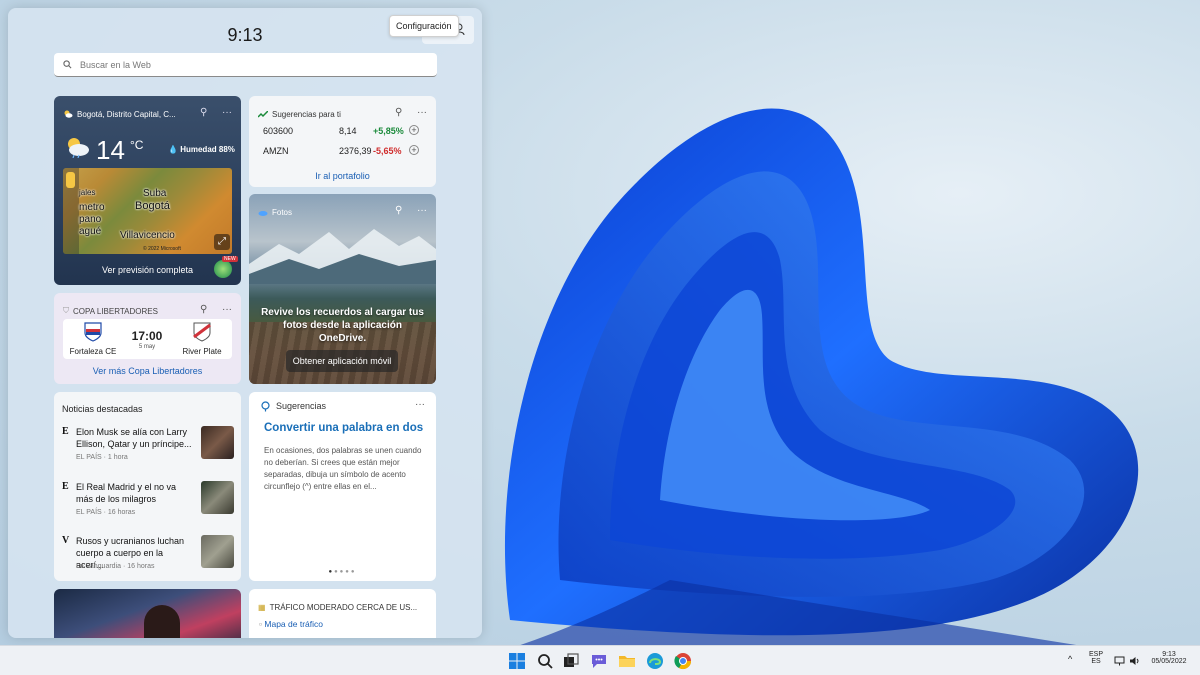 Image resolution: width=1200 pixels, height=675 pixels. Describe the element at coordinates (152, 206) in the screenshot. I see `map-label-bogota: Bogotá` at that location.